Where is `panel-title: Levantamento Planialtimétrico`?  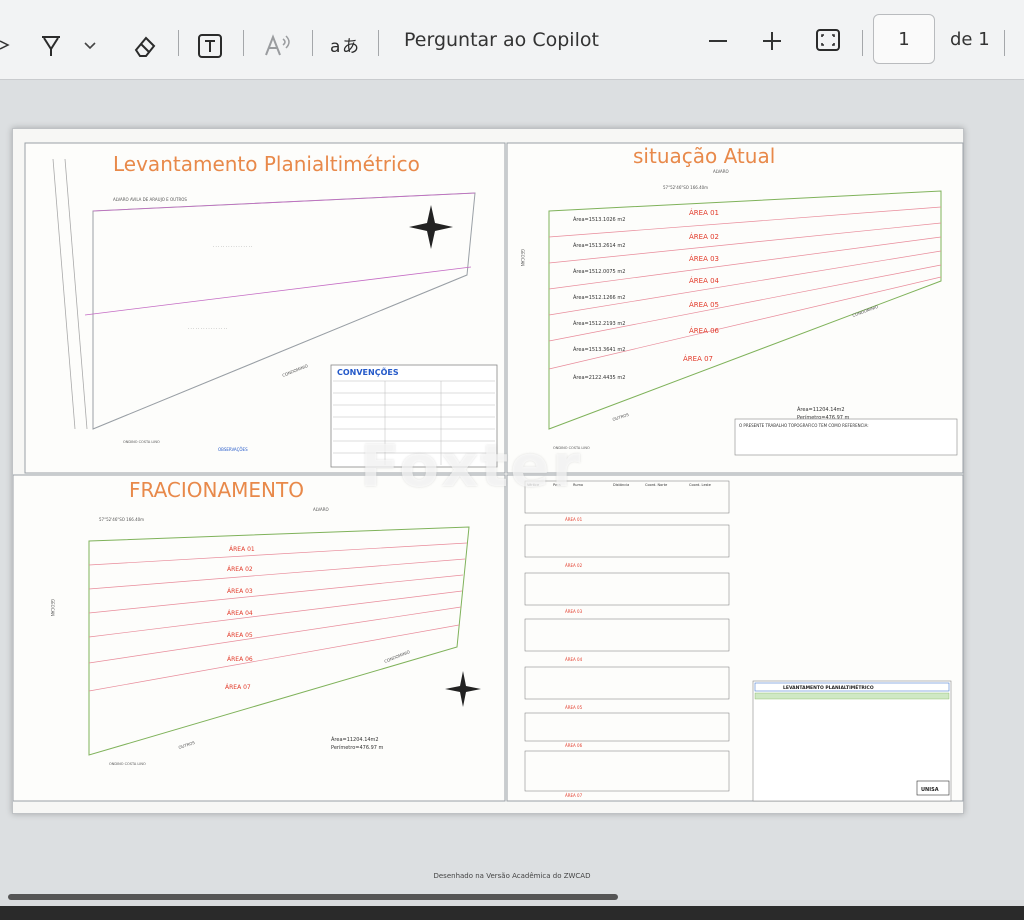 panel-title: Levantamento Planialtimétrico is located at coordinates (266, 164).